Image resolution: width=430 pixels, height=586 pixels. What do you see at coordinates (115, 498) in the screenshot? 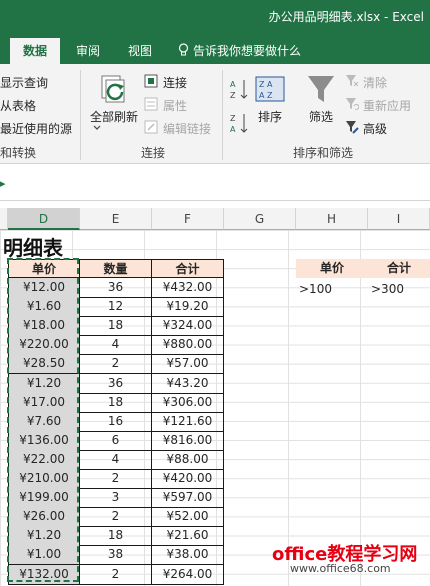
I see `cell-quantity: 3` at bounding box center [115, 498].